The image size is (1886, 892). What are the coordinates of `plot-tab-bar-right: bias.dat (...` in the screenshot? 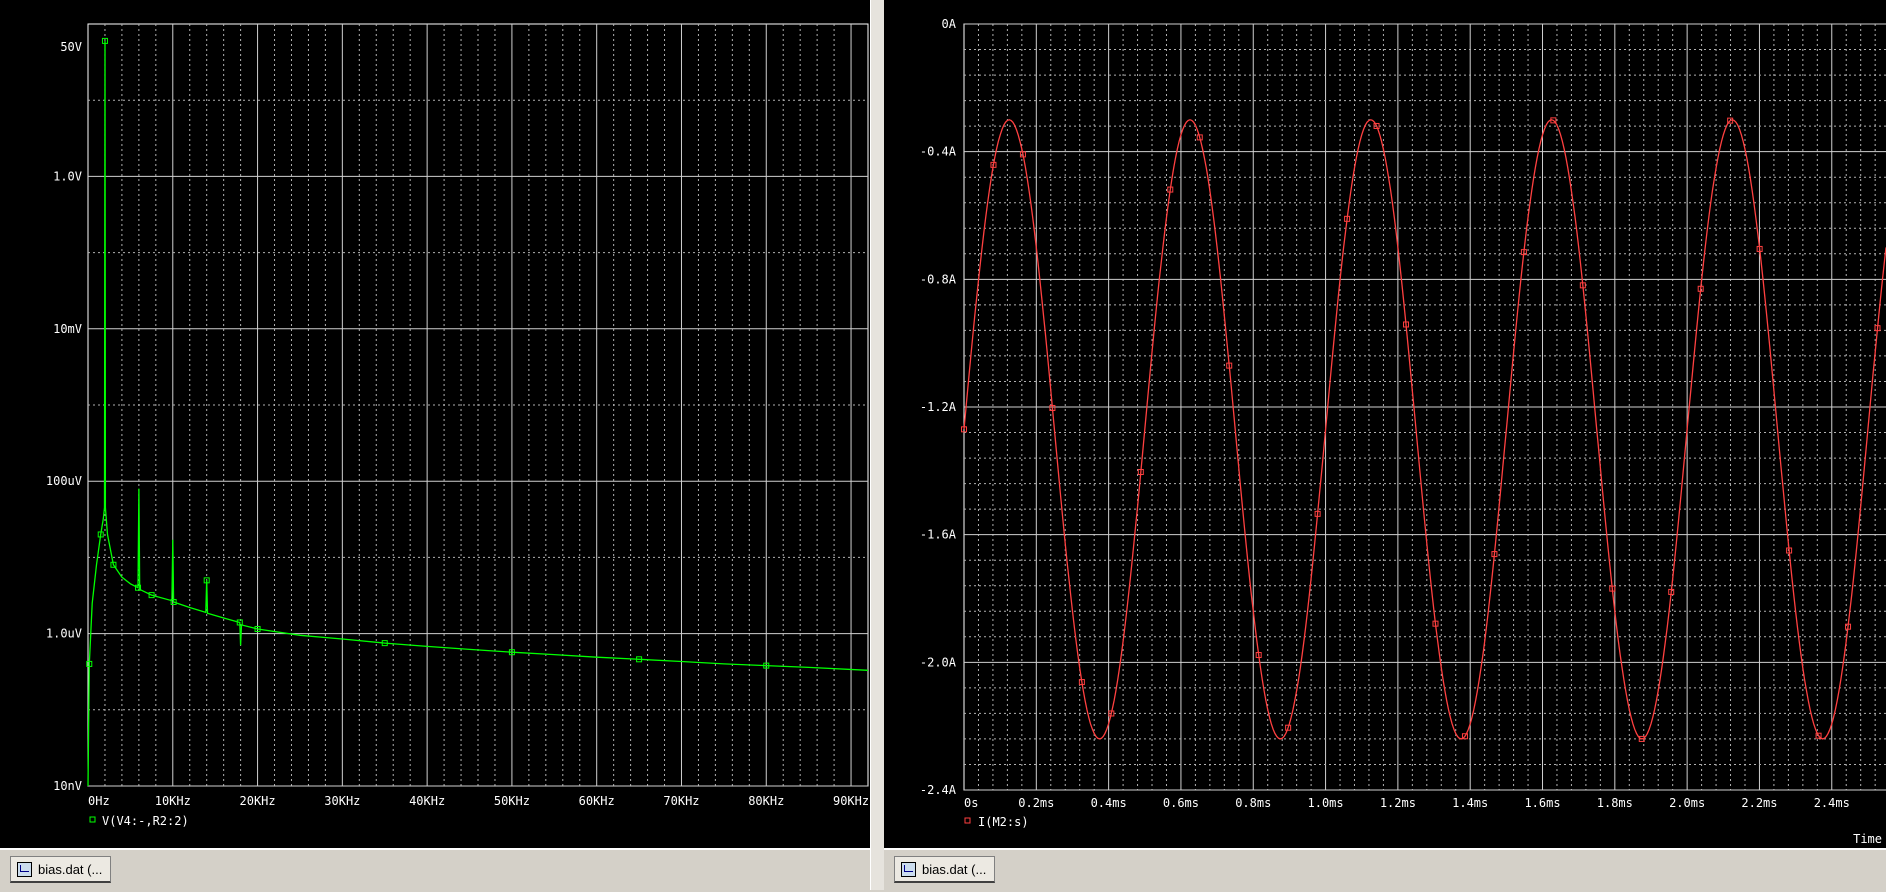 It's located at (1385, 870).